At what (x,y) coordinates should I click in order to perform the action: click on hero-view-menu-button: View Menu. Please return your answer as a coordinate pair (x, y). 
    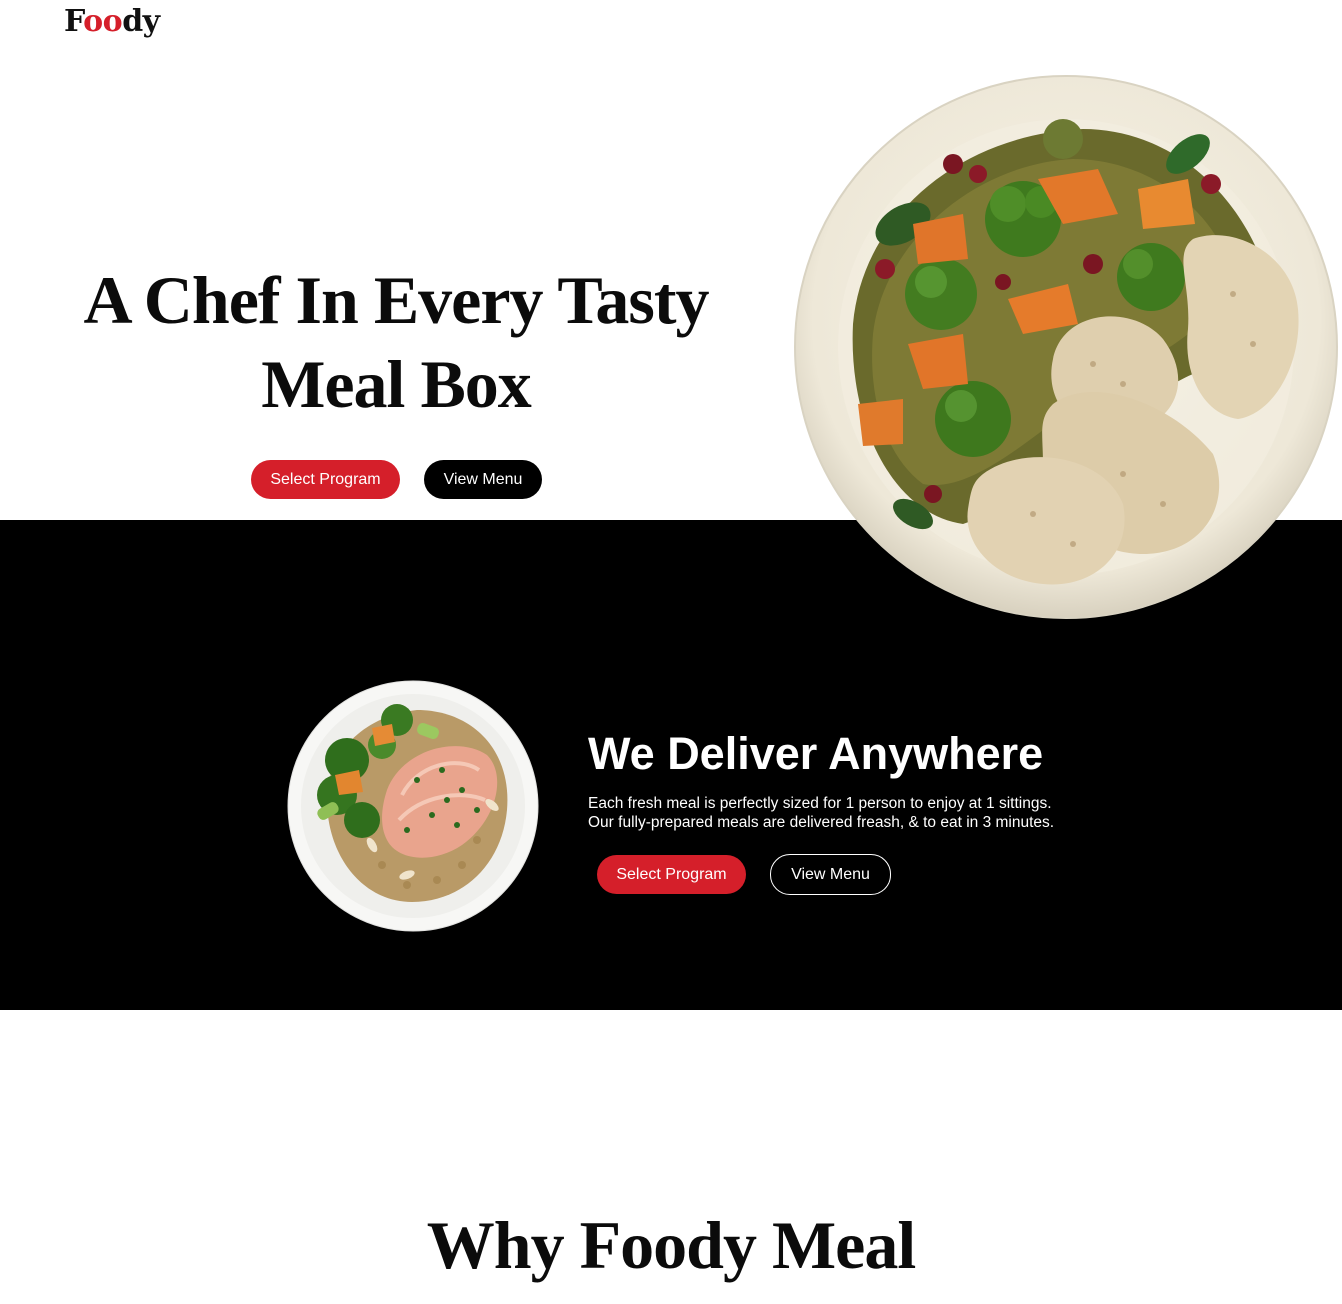
    Looking at the image, I should click on (483, 479).